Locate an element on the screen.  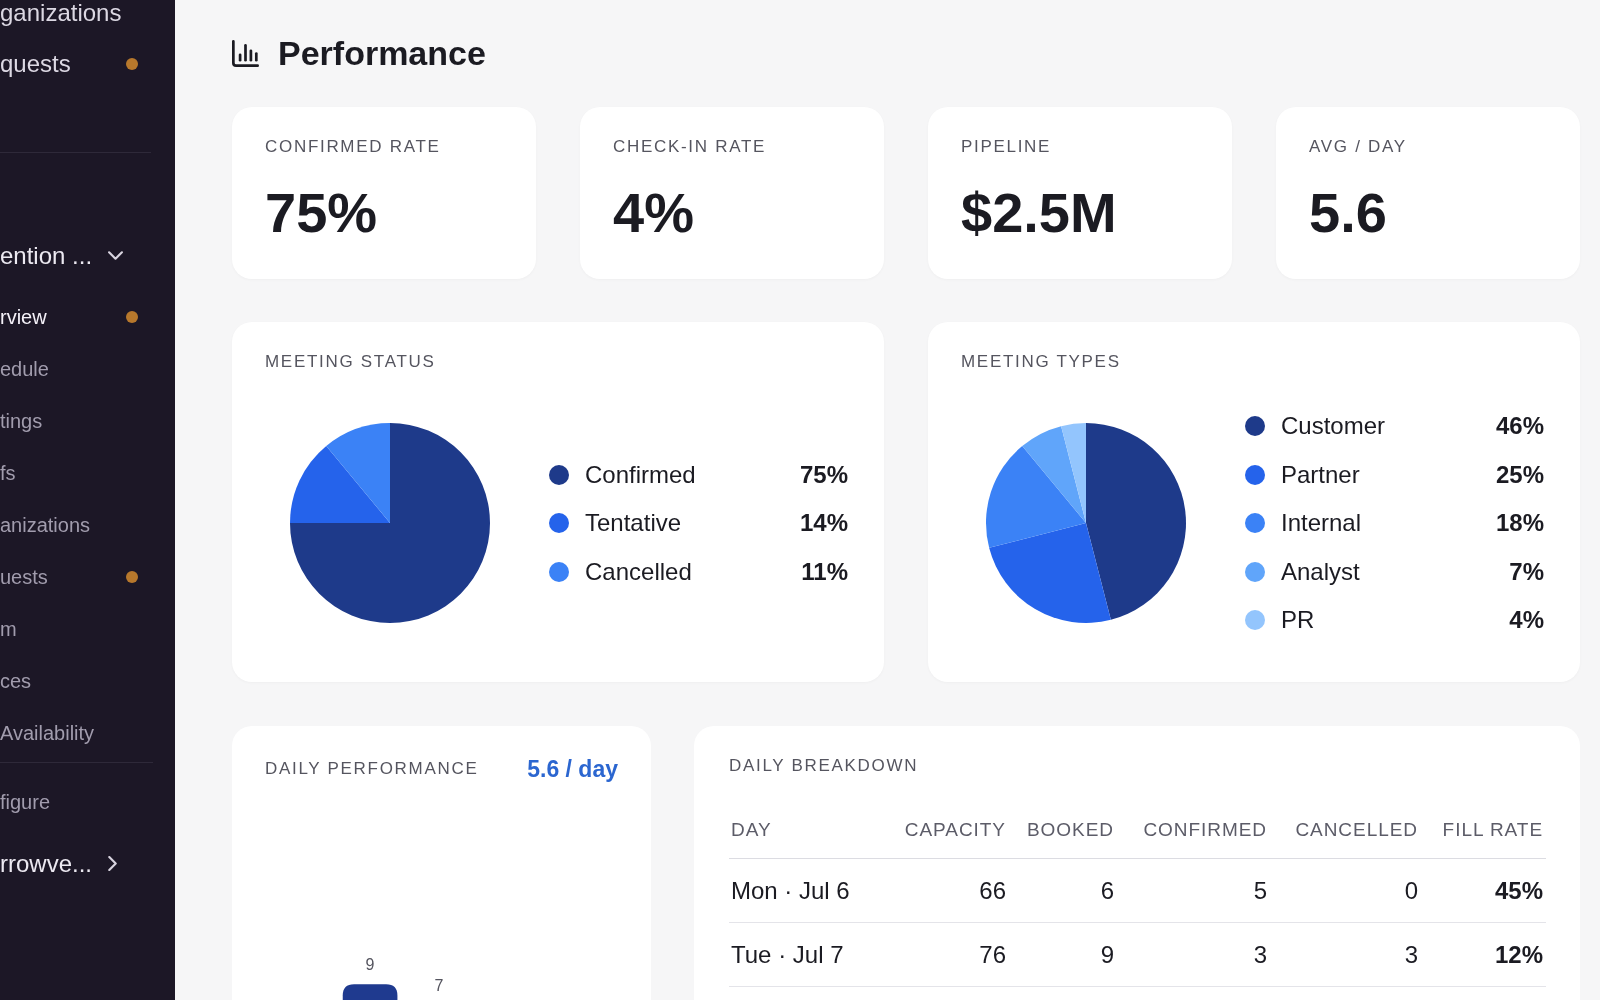
stat-value: 5.6 is located at coordinates (1348, 213).